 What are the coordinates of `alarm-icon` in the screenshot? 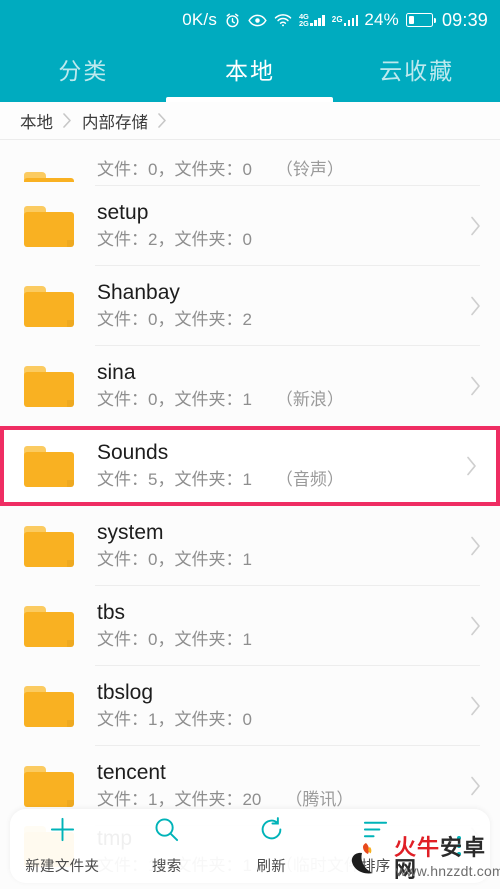 It's located at (232, 20).